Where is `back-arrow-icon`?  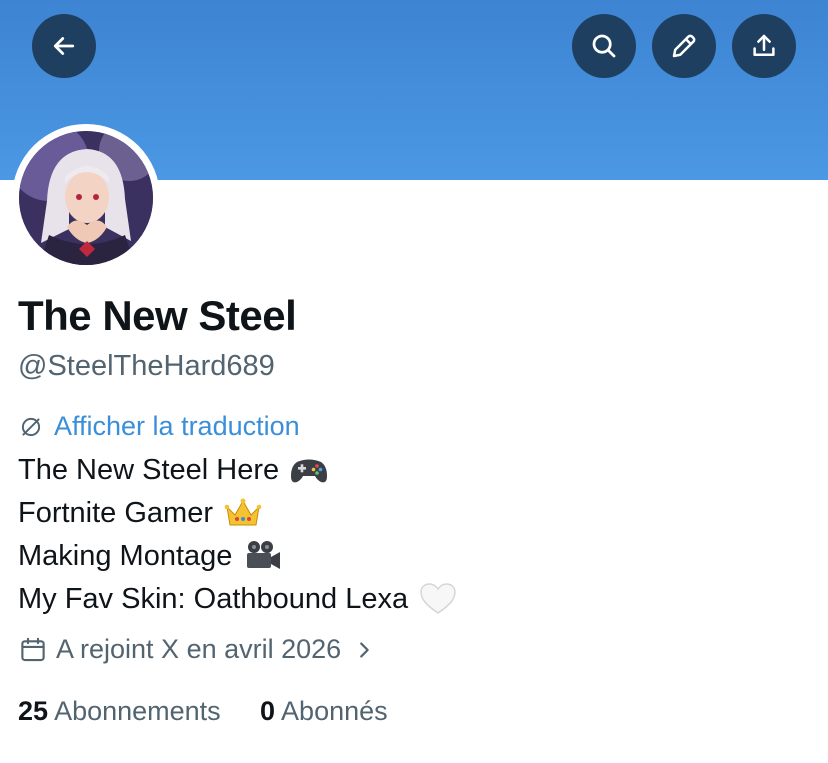 back-arrow-icon is located at coordinates (64, 46).